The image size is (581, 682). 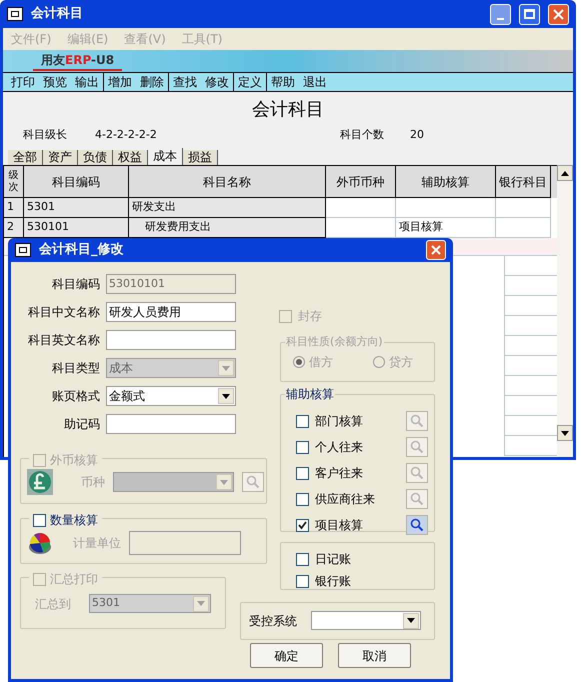 What do you see at coordinates (227, 228) in the screenshot?
I see `table-cell: 研发费用支出` at bounding box center [227, 228].